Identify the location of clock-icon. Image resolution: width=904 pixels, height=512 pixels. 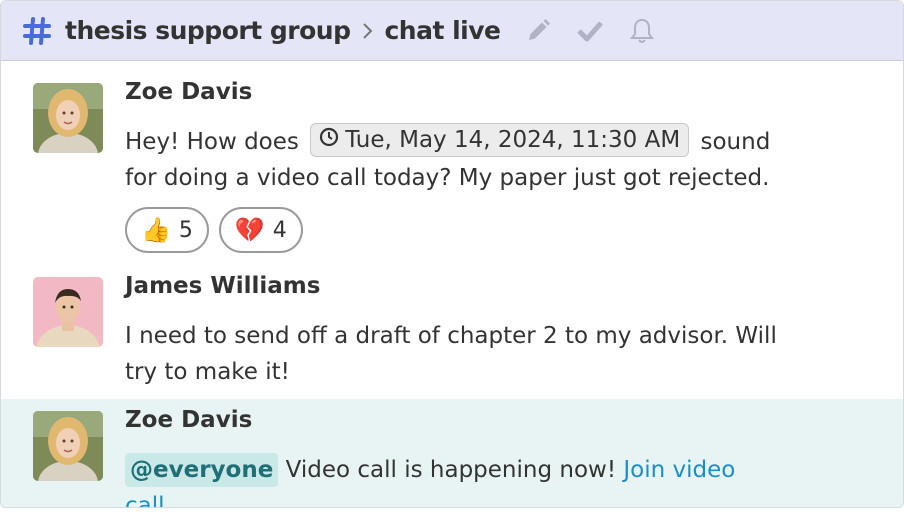
(329, 140).